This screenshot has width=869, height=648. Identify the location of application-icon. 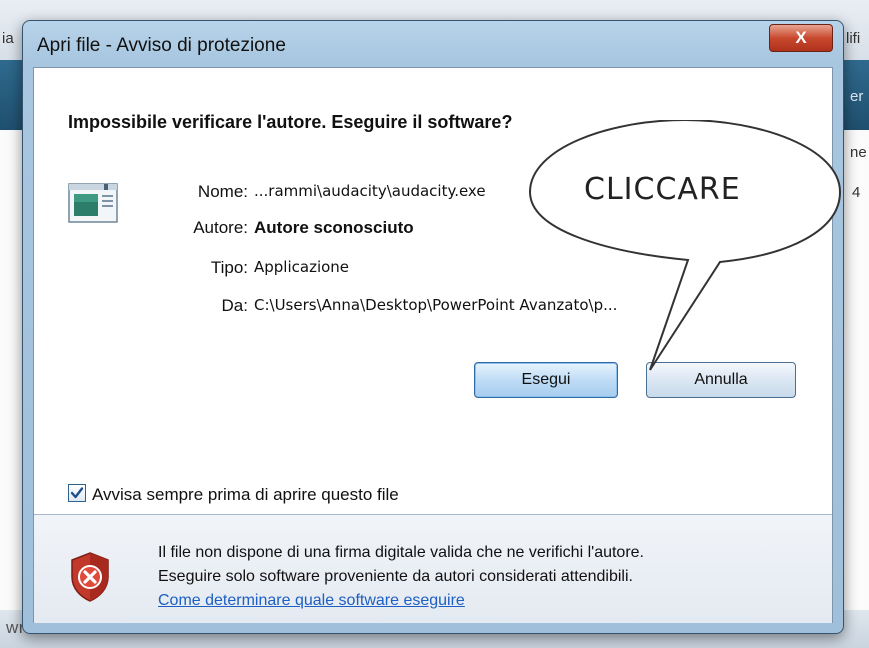
(94, 203).